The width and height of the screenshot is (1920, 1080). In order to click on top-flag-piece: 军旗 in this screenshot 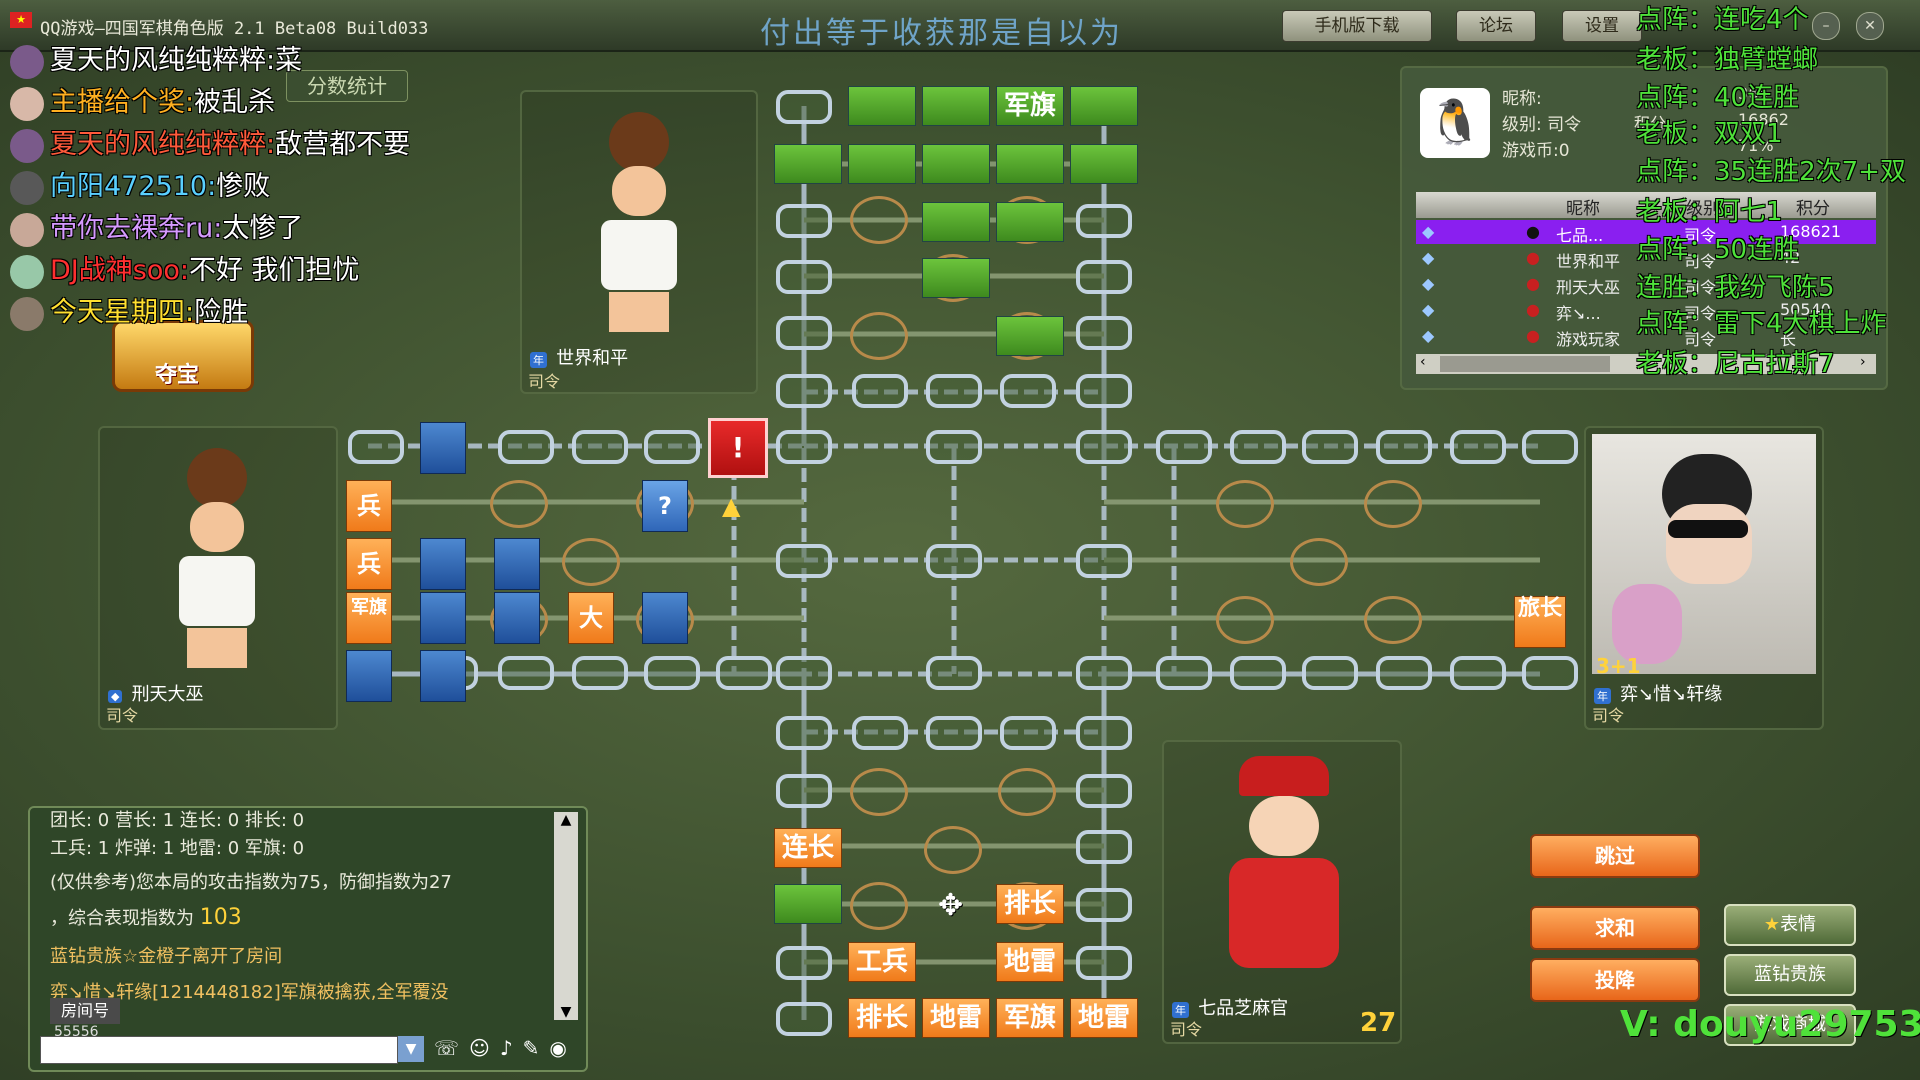, I will do `click(1030, 106)`.